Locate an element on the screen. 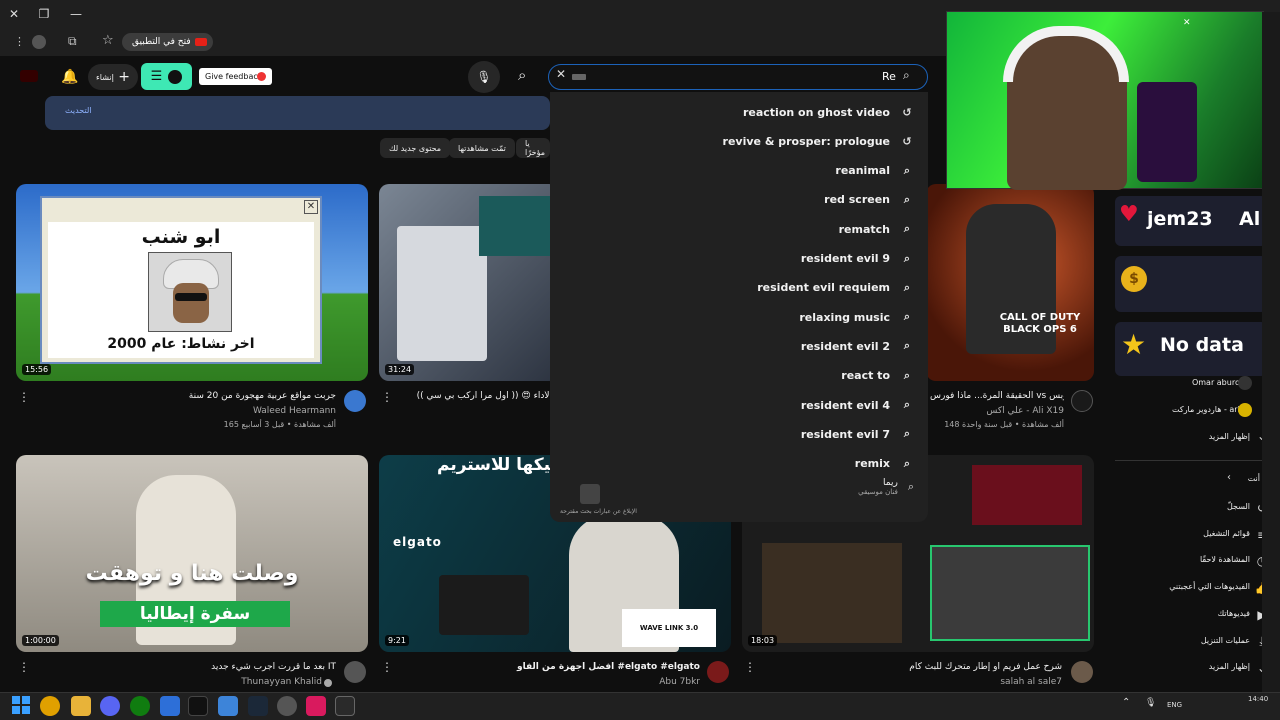 The width and height of the screenshot is (1280, 720). video-thumbnail: وصلت هنا و توهقت سفرة إيطاليا 1:00:00 is located at coordinates (192, 553).